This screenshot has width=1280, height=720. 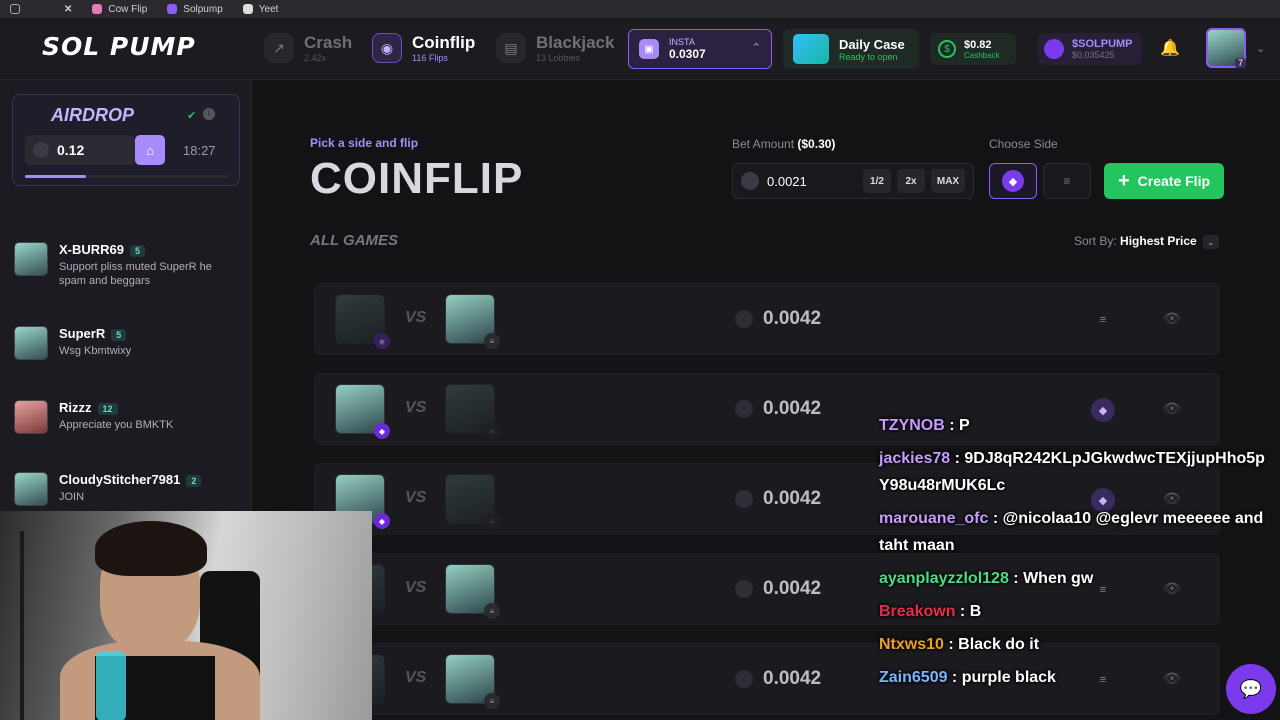 I want to click on chat-text: Wsg Kbmtwixy, so click(x=95, y=351).